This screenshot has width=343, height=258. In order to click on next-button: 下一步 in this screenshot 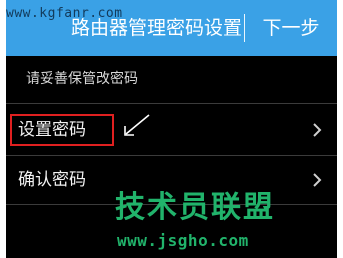, I will do `click(291, 28)`.